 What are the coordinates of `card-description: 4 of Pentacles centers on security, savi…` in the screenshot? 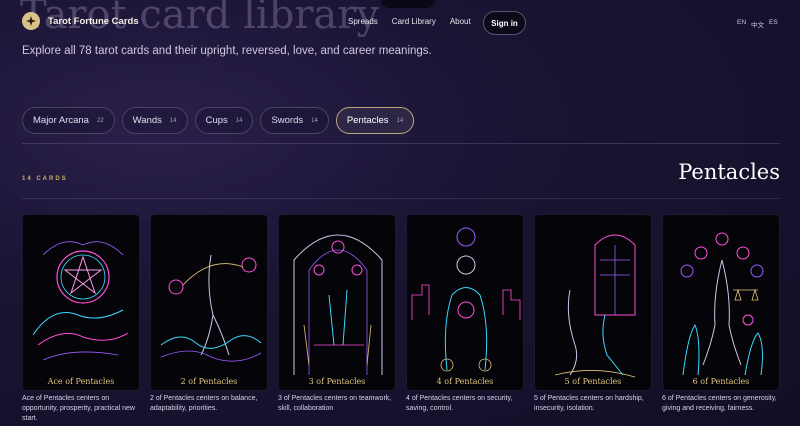 It's located at (459, 403).